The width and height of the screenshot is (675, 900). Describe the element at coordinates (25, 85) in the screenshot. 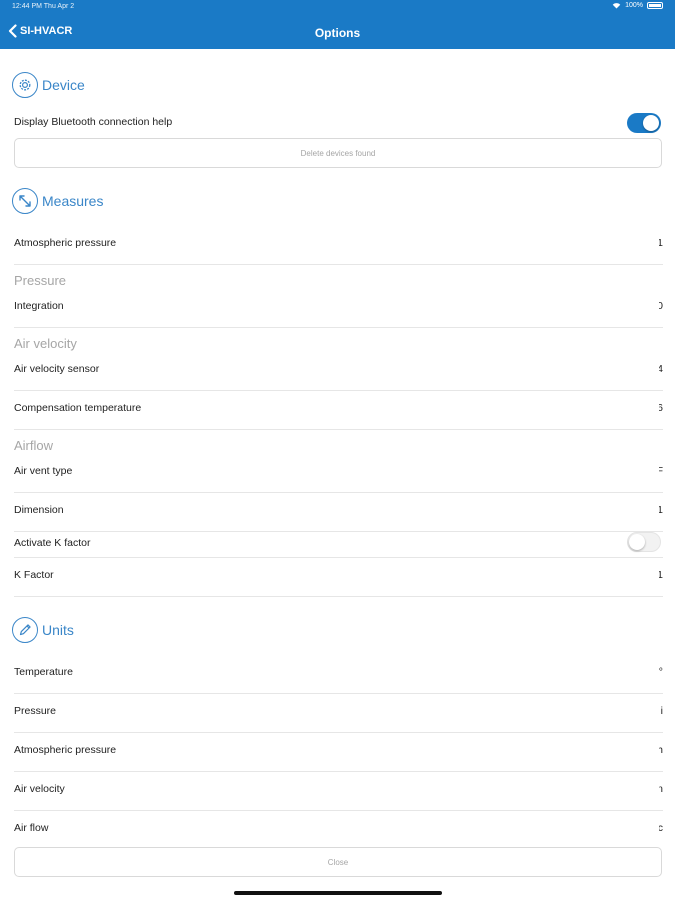

I see `gear-icon` at that location.